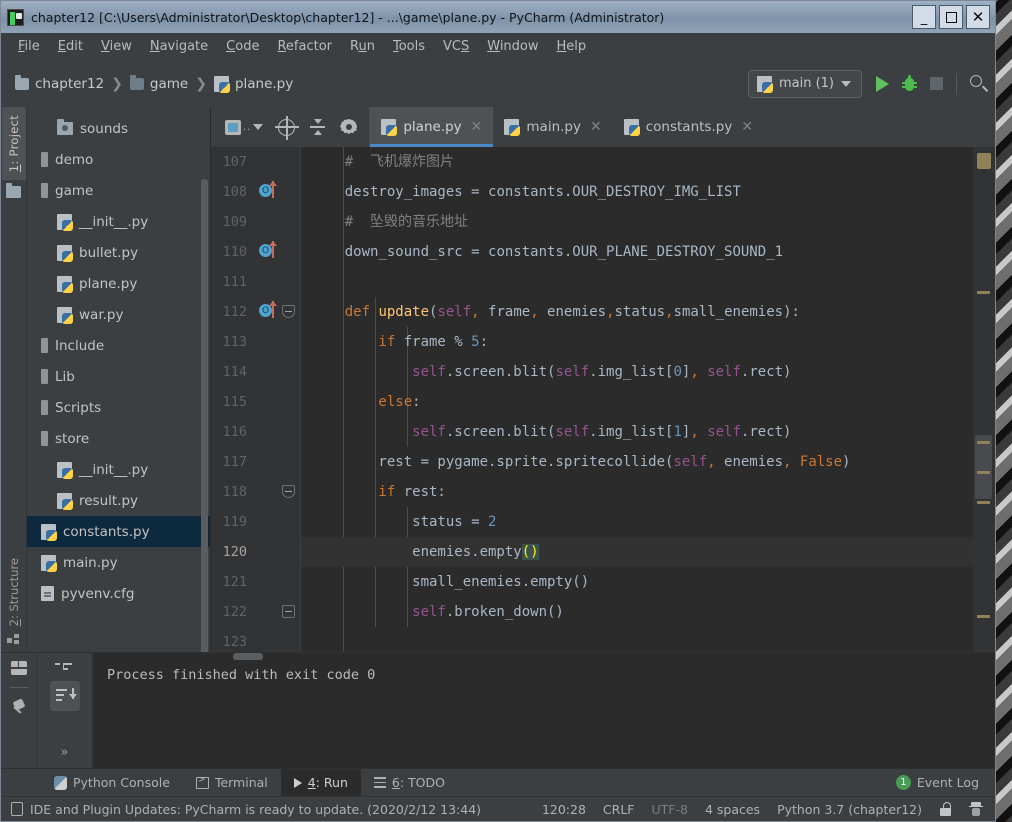 The image size is (1012, 822). Describe the element at coordinates (118, 593) in the screenshot. I see `tree-item-pyvenv-cfg: pyvenv.cfg` at that location.